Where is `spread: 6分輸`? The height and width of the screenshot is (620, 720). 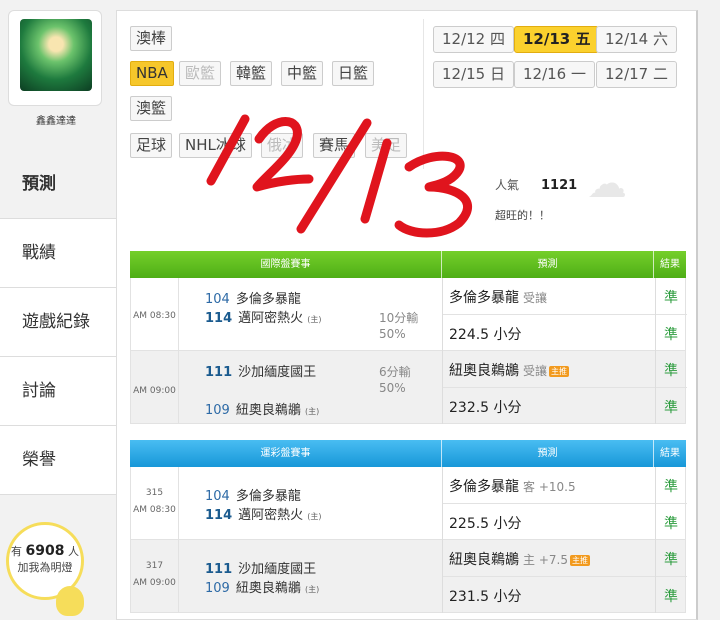 spread: 6分輸 is located at coordinates (395, 372).